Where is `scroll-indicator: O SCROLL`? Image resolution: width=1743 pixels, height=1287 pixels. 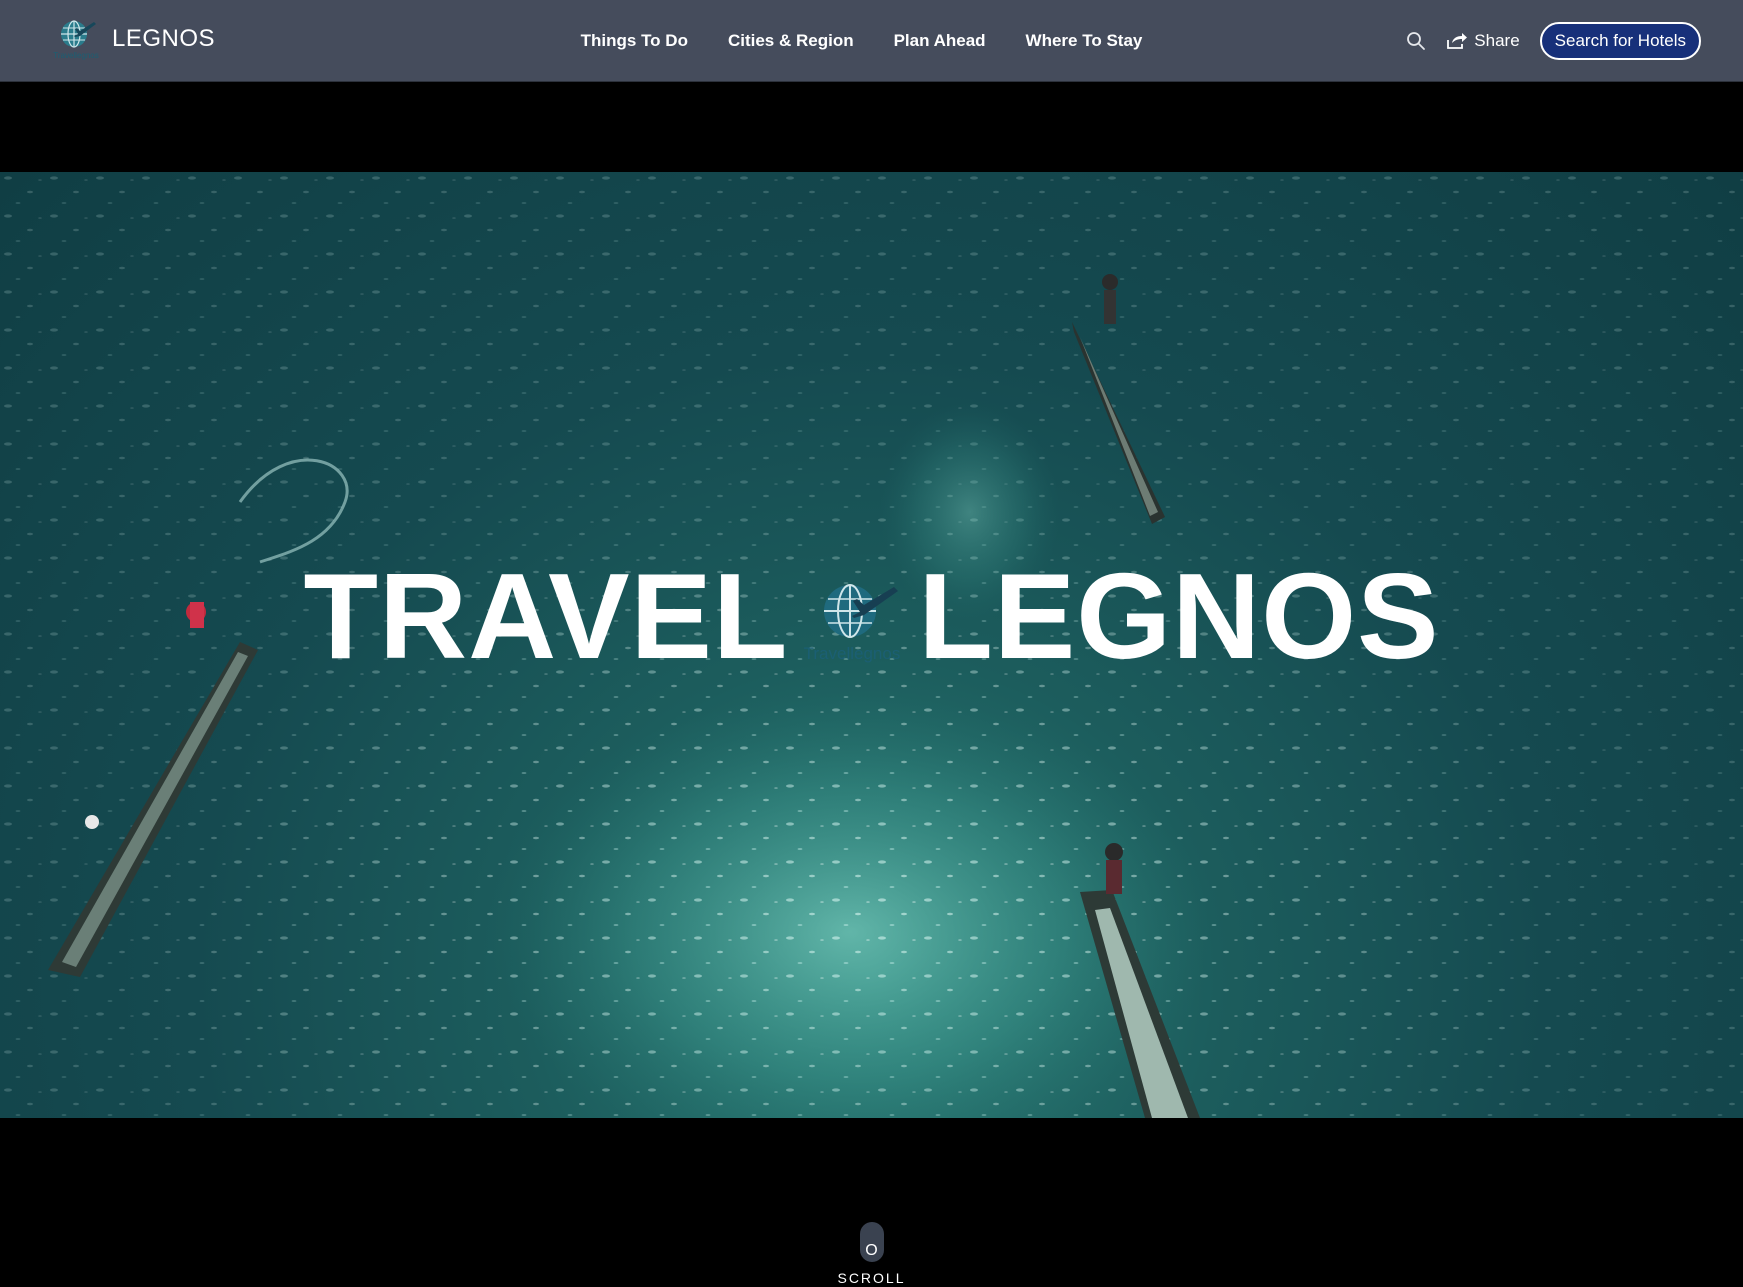
scroll-indicator: O SCROLL is located at coordinates (871, 1254).